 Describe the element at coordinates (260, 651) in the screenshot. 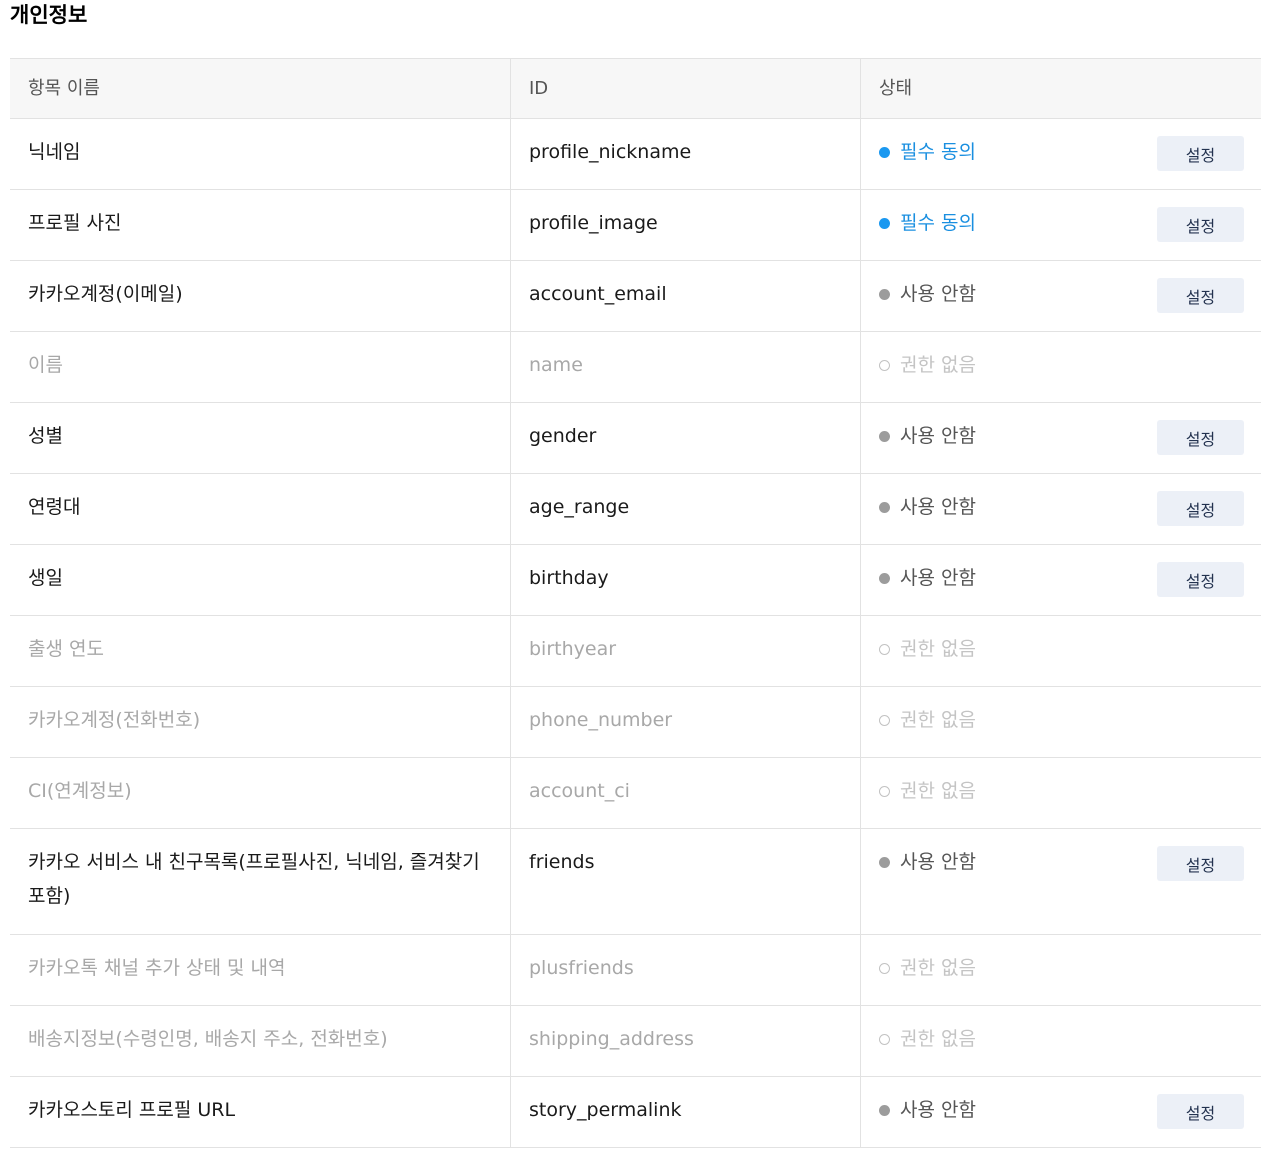

I see `scope-name: 출생 연도` at that location.